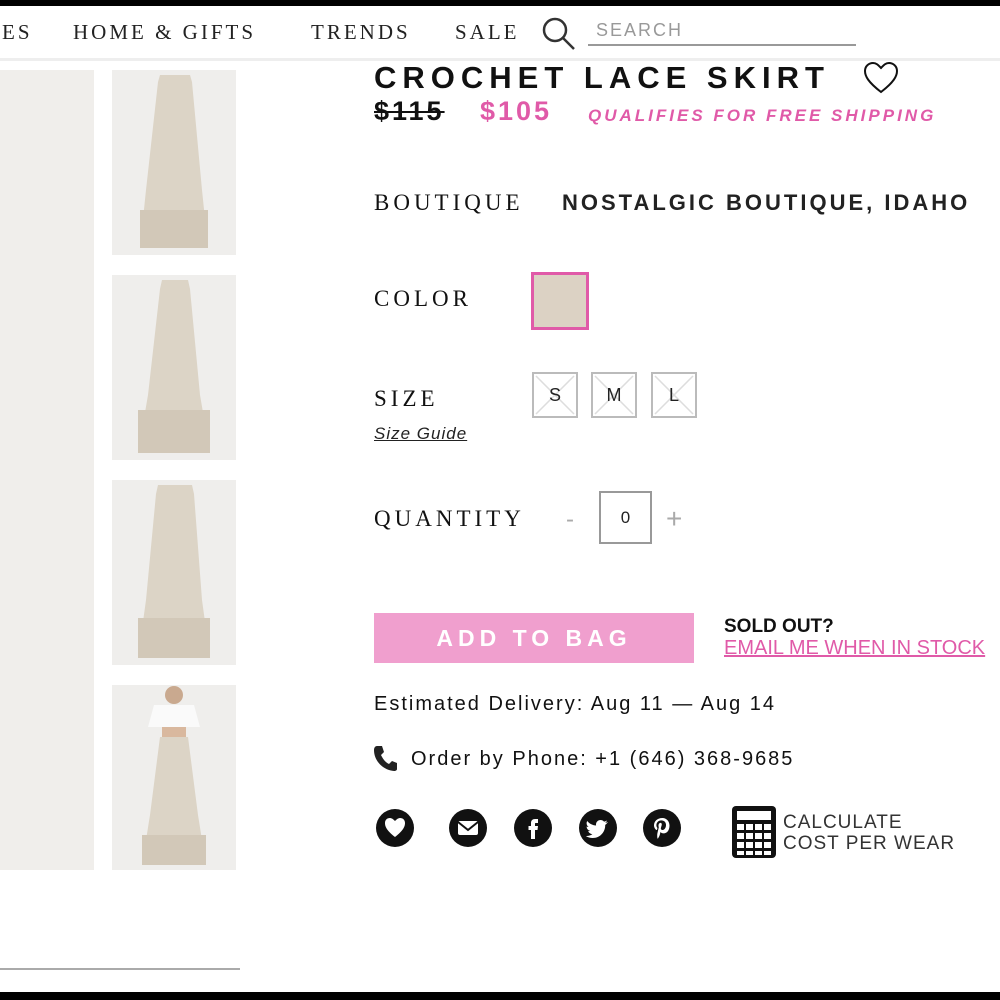  Describe the element at coordinates (575, 704) in the screenshot. I see `estimated-delivery: Estimated Delivery: Aug 11 — Aug 14` at that location.